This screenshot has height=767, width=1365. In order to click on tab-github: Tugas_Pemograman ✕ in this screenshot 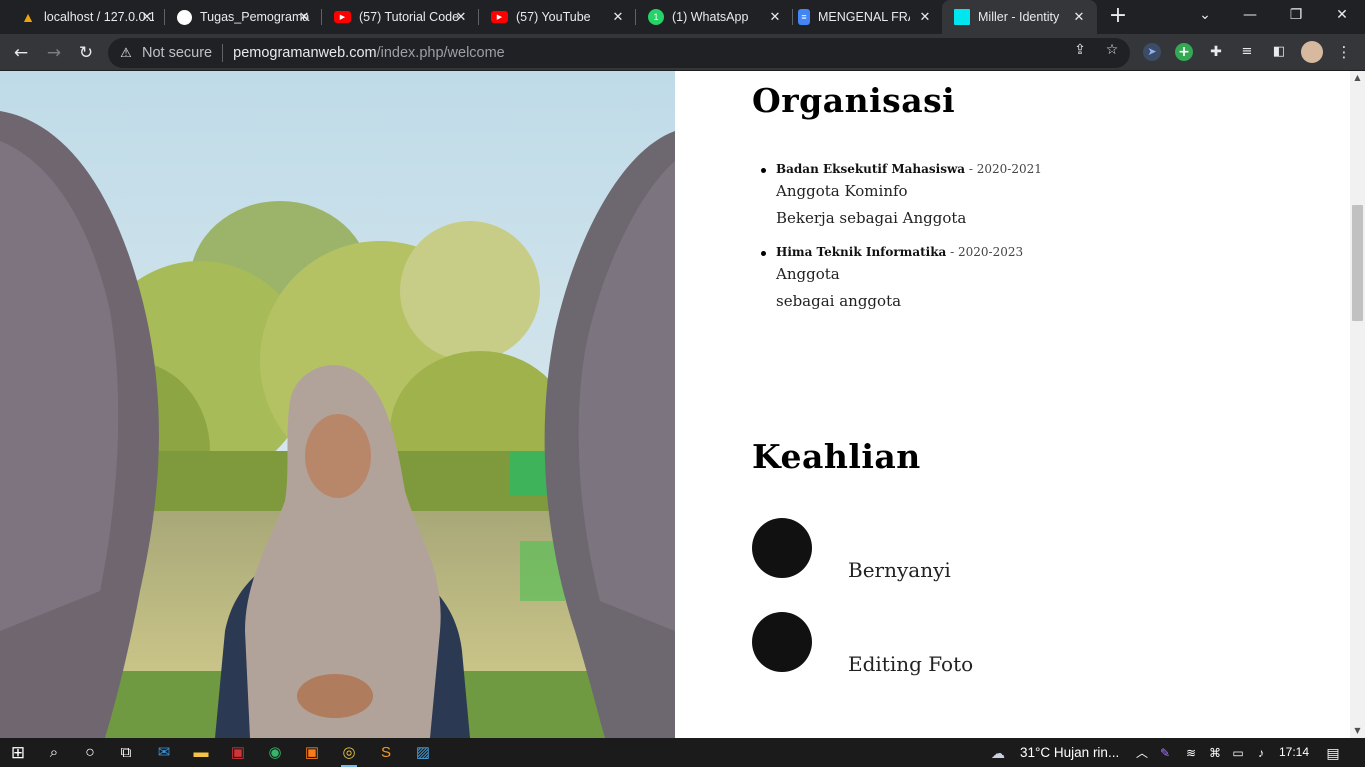, I will do `click(243, 17)`.